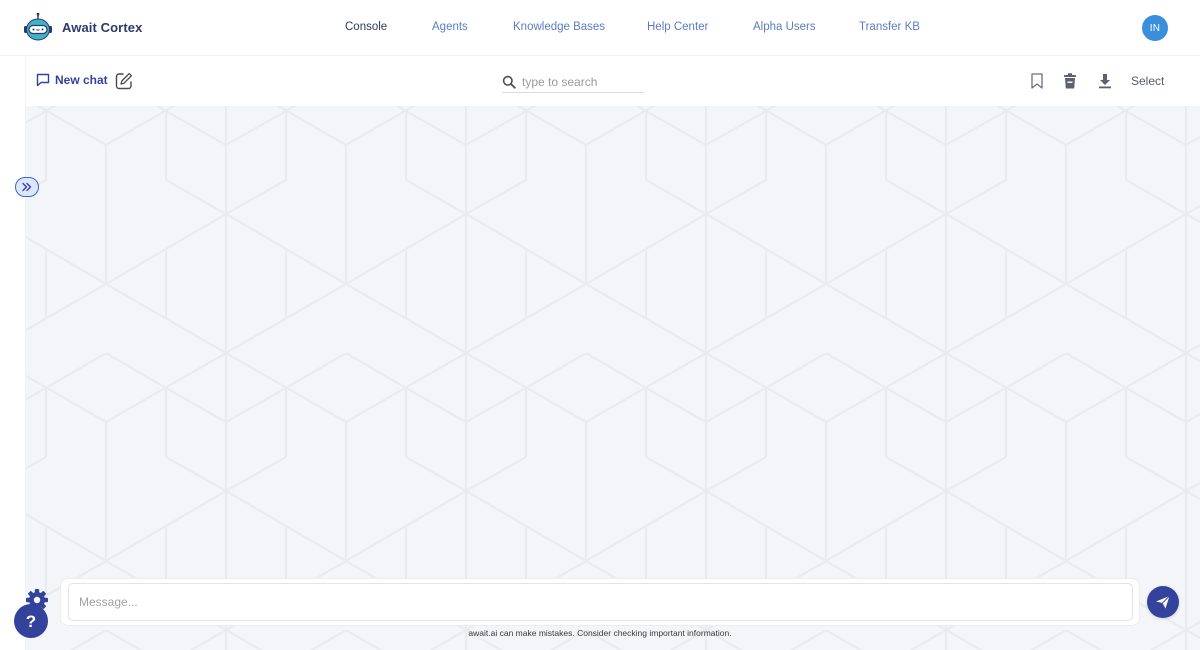 This screenshot has width=1200, height=650. I want to click on download-icon, so click(1105, 81).